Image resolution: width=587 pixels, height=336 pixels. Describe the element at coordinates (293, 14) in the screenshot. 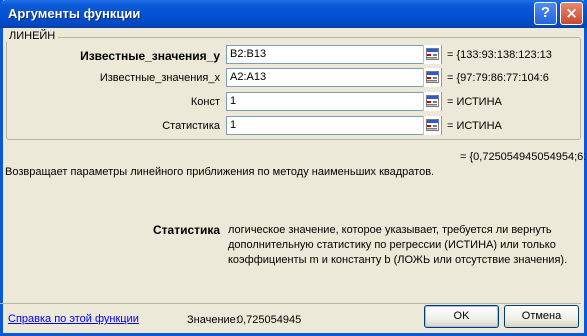

I see `title-bar: Аргументы функции ? ×` at that location.